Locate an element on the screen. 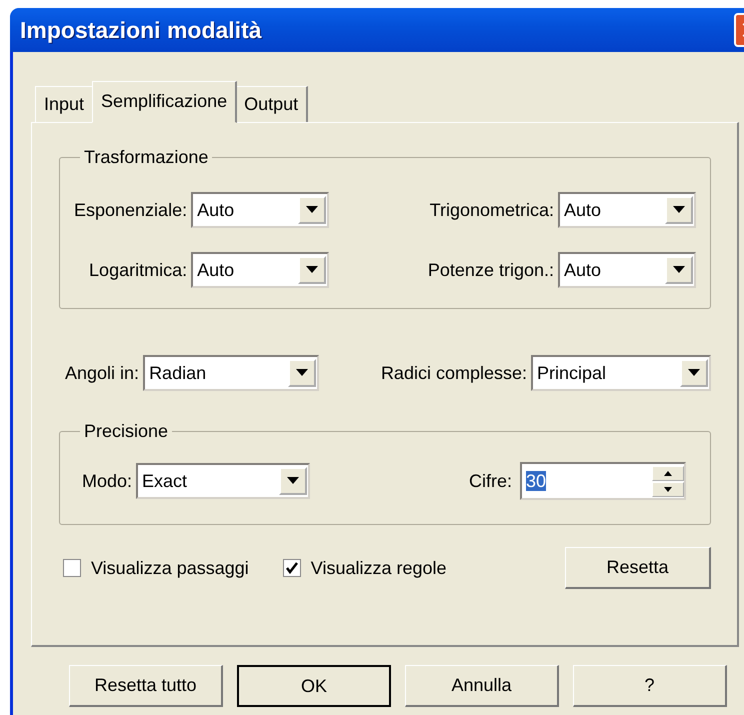 Image resolution: width=744 pixels, height=715 pixels. group-title: Trasformazione is located at coordinates (146, 157).